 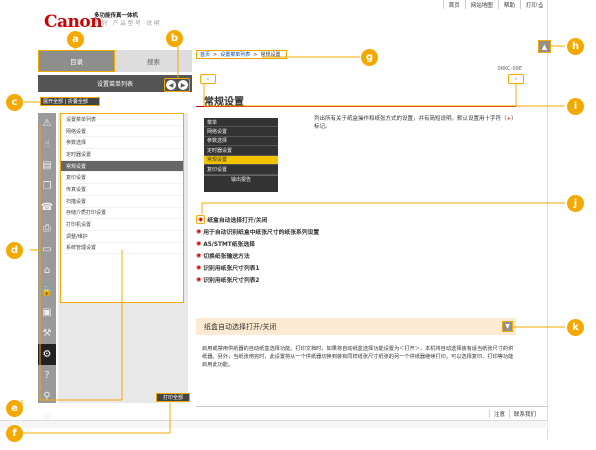 What do you see at coordinates (575, 106) in the screenshot?
I see `callout-i: i` at bounding box center [575, 106].